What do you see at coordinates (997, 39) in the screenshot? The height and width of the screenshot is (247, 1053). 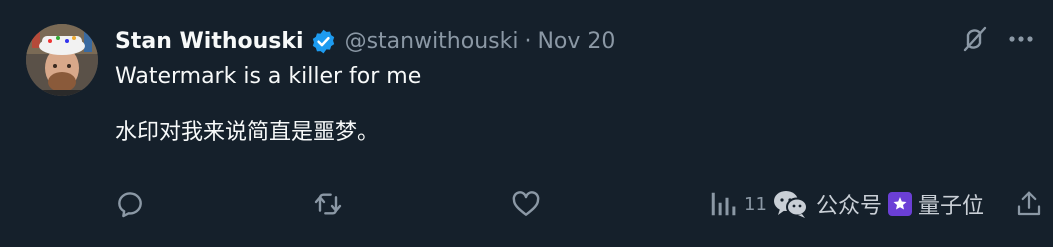 I see `top-actions` at bounding box center [997, 39].